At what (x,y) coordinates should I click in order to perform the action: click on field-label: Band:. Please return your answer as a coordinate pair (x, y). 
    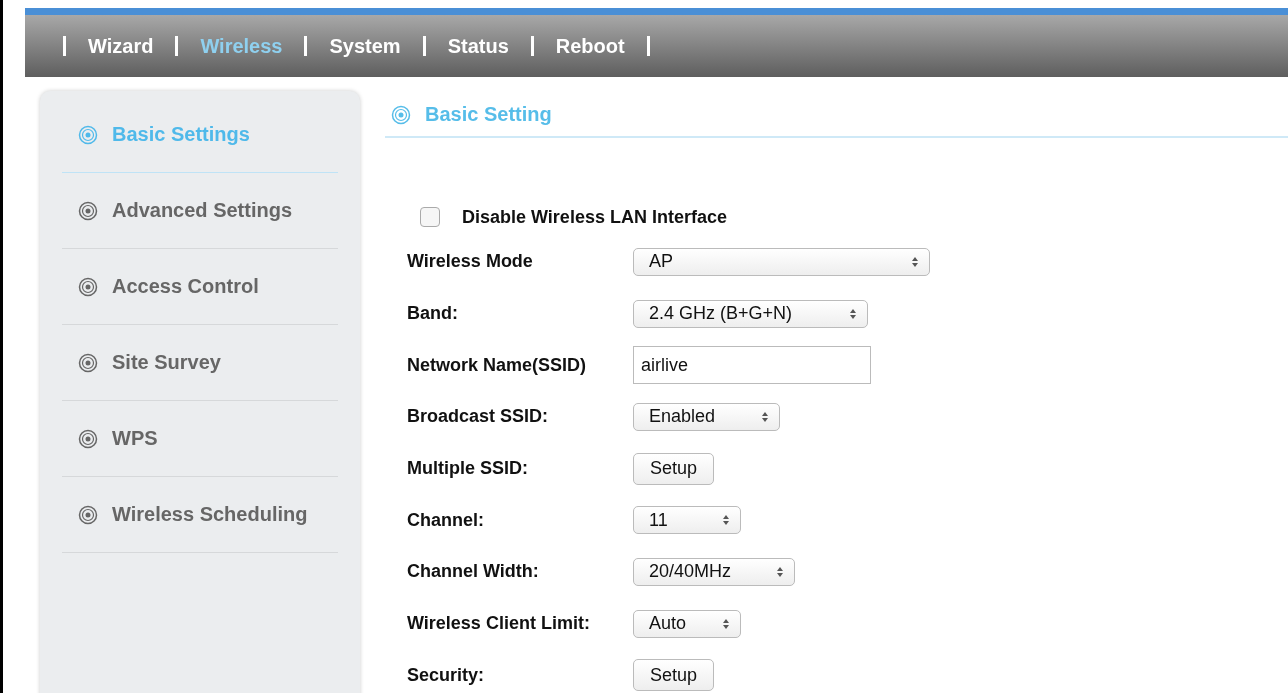
    Looking at the image, I should click on (433, 314).